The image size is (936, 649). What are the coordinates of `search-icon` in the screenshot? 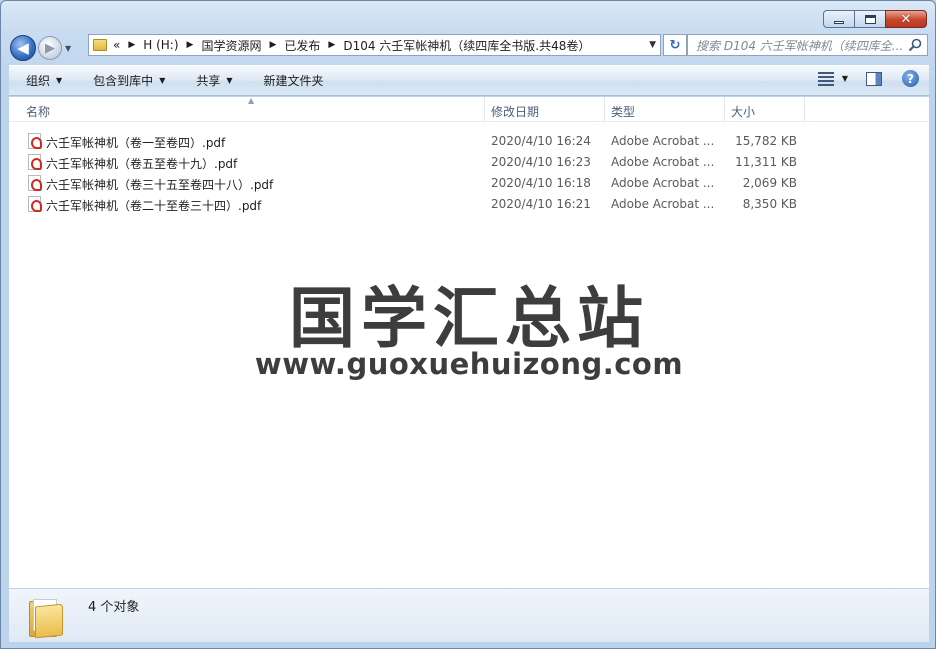 It's located at (915, 45).